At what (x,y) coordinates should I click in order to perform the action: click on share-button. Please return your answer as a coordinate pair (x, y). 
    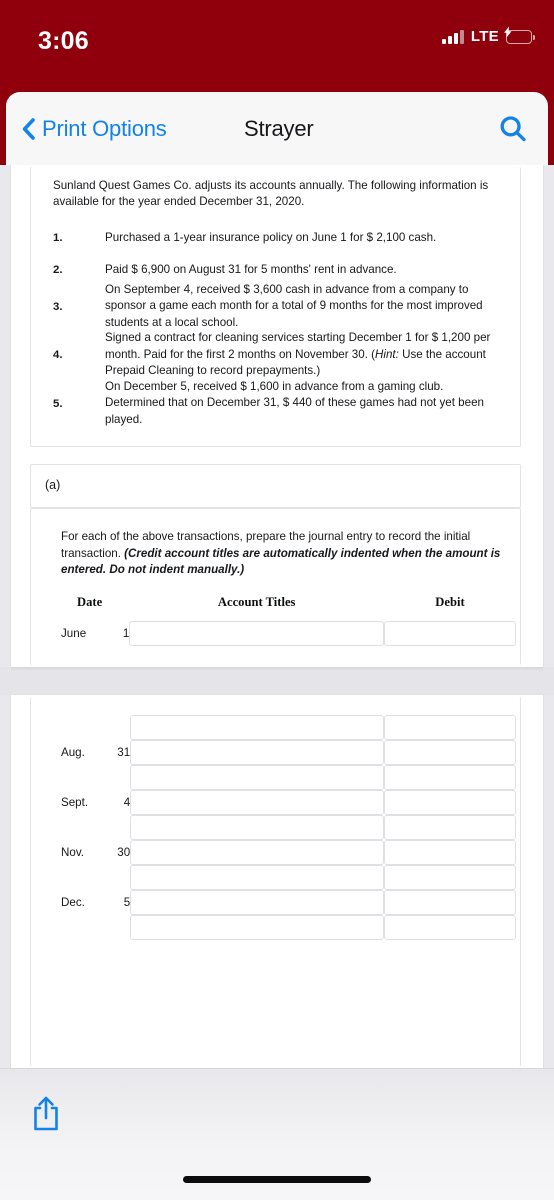
    Looking at the image, I should click on (46, 1114).